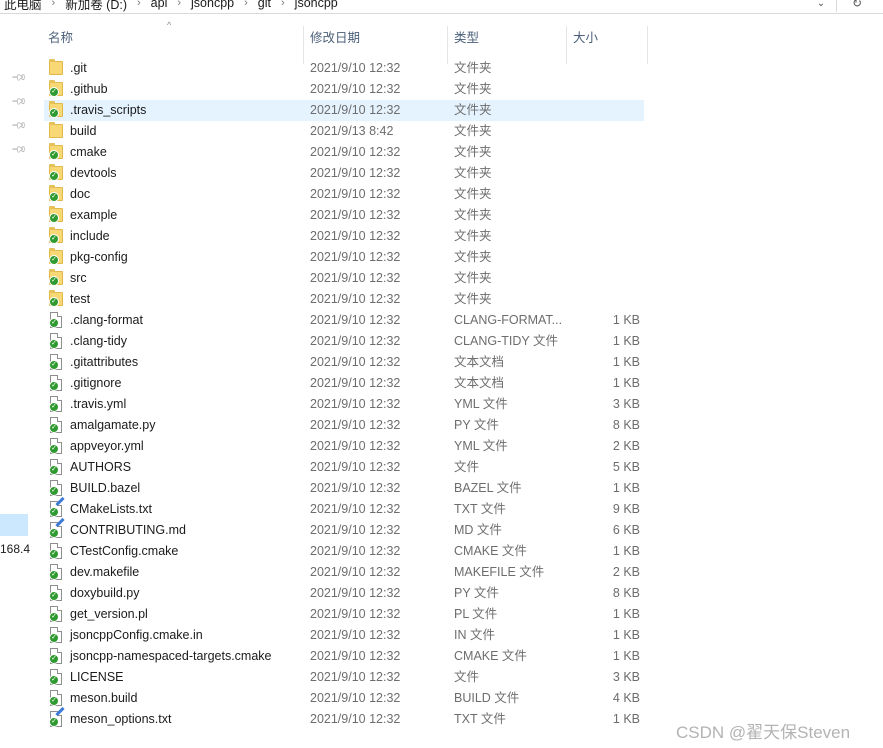  What do you see at coordinates (344, 278) in the screenshot?
I see `list-item: ✓ src 2021/9/10 12:32 文件夹` at bounding box center [344, 278].